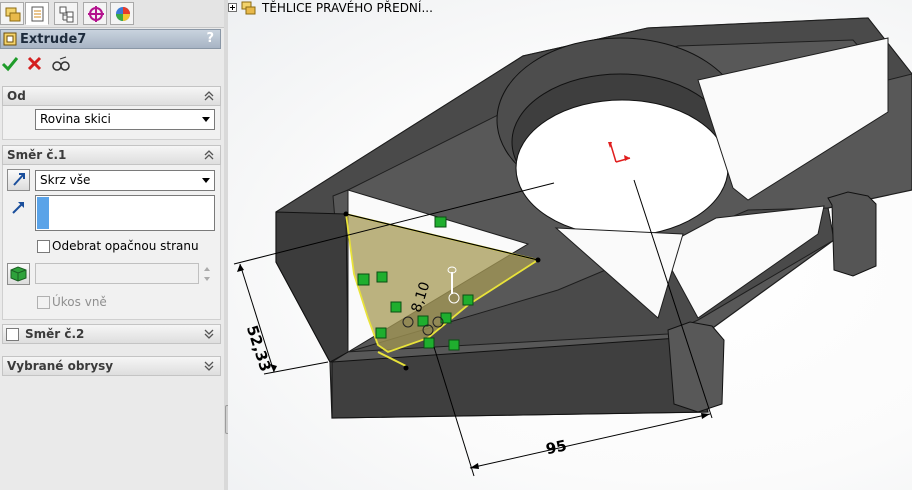  What do you see at coordinates (55, 334) in the screenshot?
I see `section-direction2-label: Směr č.2` at bounding box center [55, 334].